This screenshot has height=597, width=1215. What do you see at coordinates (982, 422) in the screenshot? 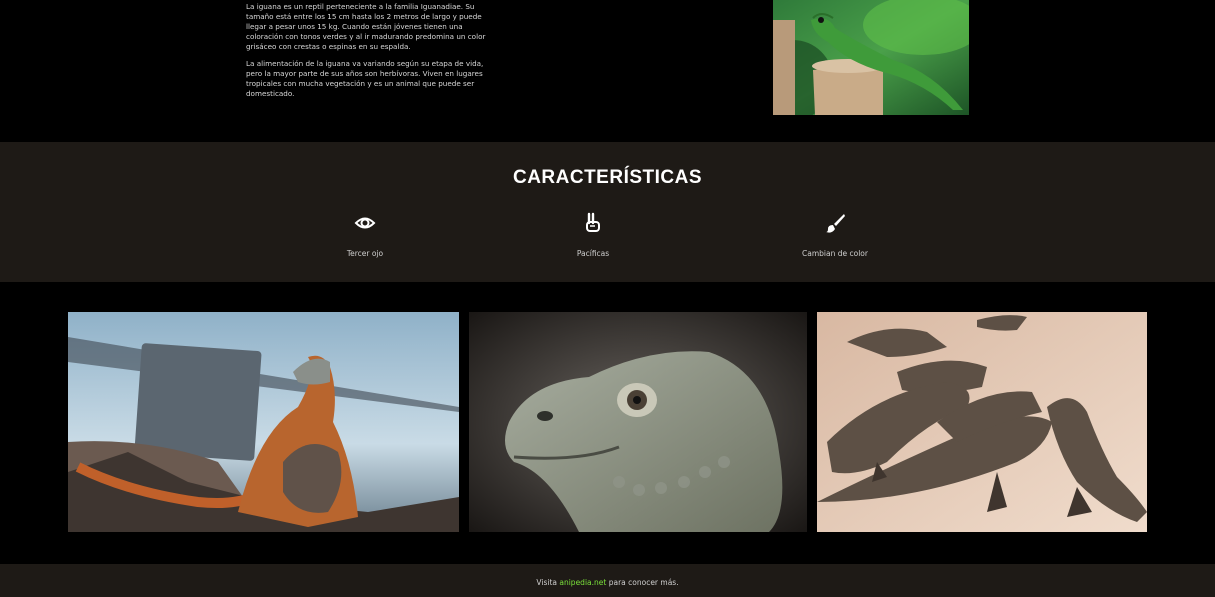
I see `gallery-photo-iguanas-beach` at bounding box center [982, 422].